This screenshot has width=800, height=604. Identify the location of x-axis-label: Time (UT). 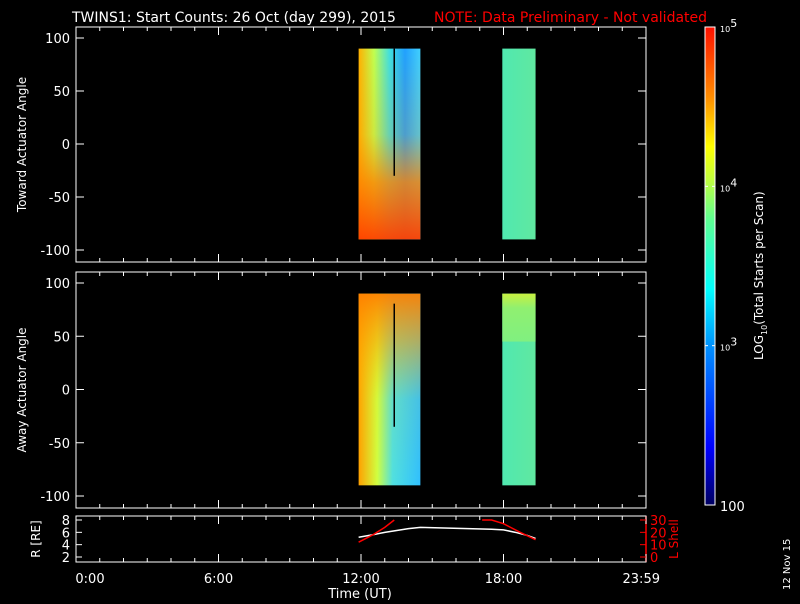
(359, 593).